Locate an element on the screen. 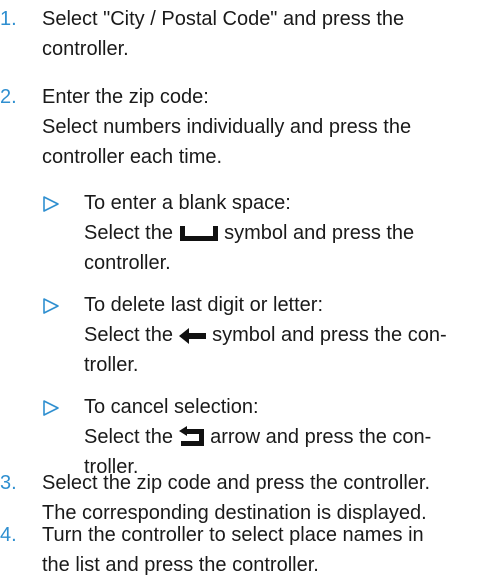 This screenshot has height=580, width=492. space-bar-icon is located at coordinates (198, 233).